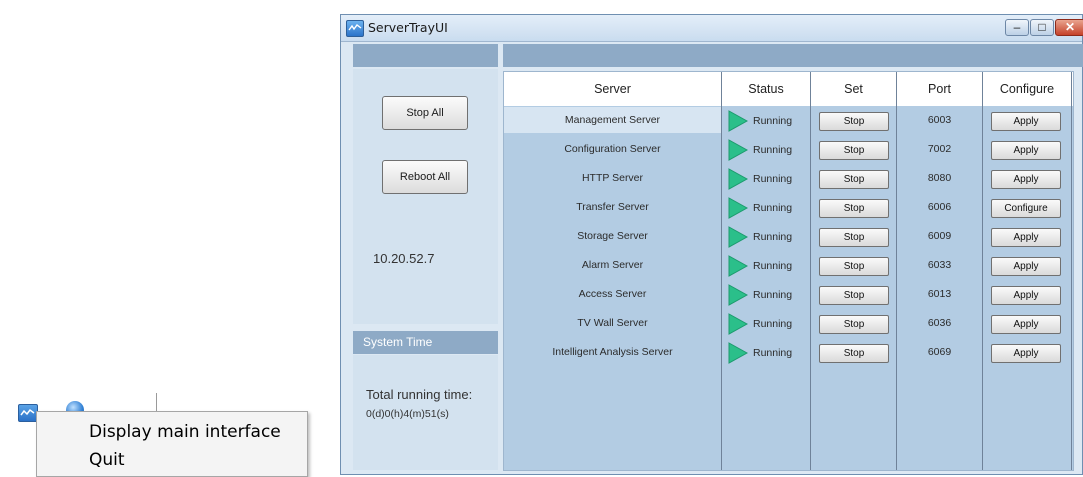 This screenshot has height=477, width=1083. I want to click on port-value: 6006, so click(939, 207).